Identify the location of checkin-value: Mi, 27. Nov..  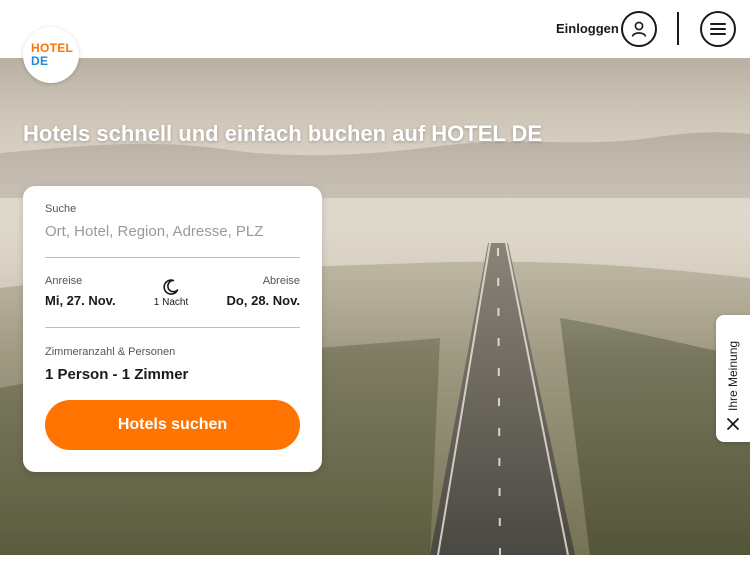
(80, 300).